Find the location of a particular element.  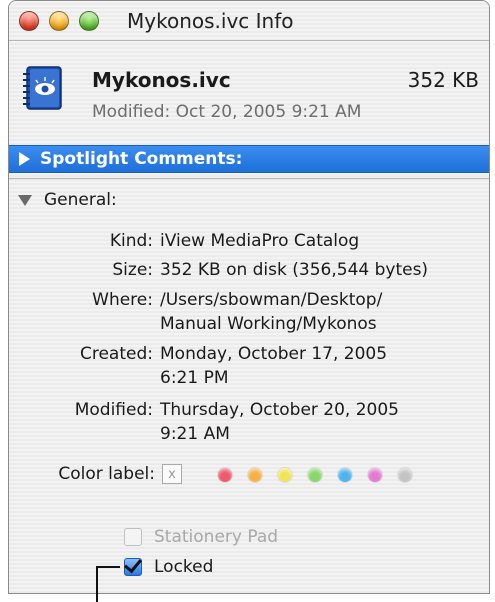

window-title: Mykonos.ivc Info is located at coordinates (210, 20).